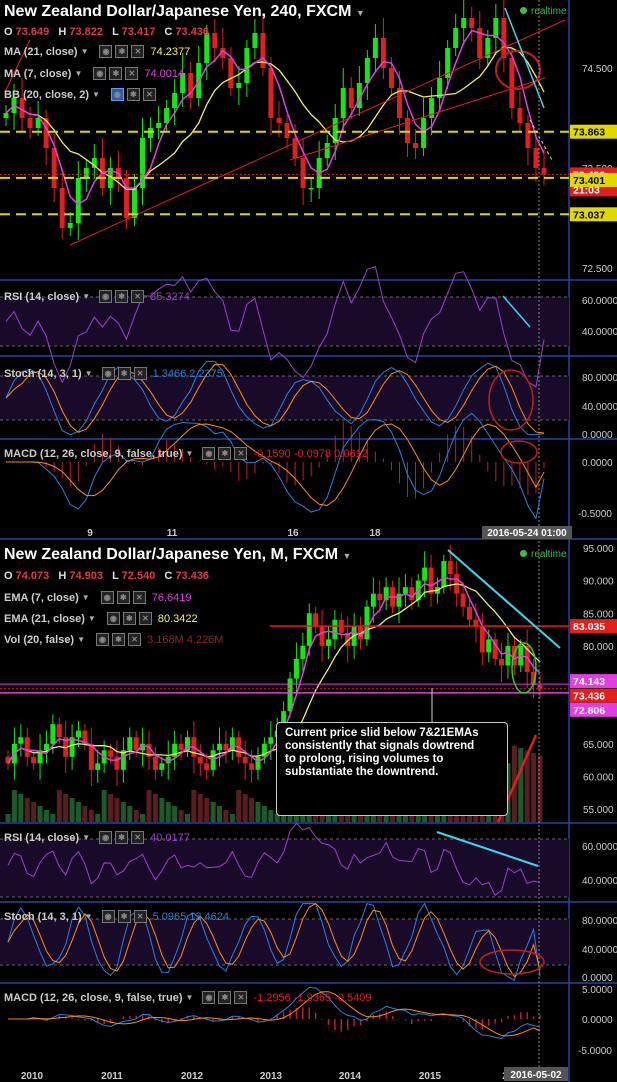 This screenshot has height=1082, width=617. Describe the element at coordinates (32, 1076) in the screenshot. I see `bottom-x-tick: 2010` at that location.